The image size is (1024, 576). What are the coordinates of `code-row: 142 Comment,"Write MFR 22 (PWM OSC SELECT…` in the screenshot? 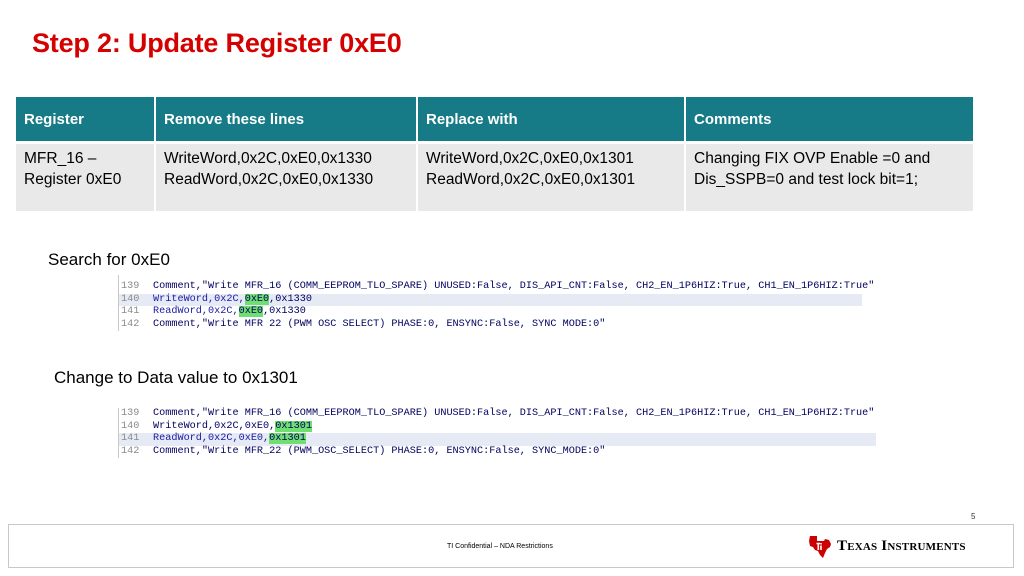 It's located at (490, 325).